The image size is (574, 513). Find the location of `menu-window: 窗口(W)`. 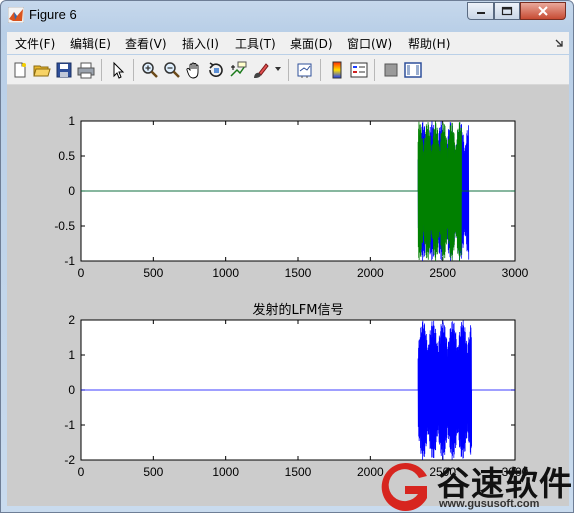

menu-window: 窗口(W) is located at coordinates (369, 43).